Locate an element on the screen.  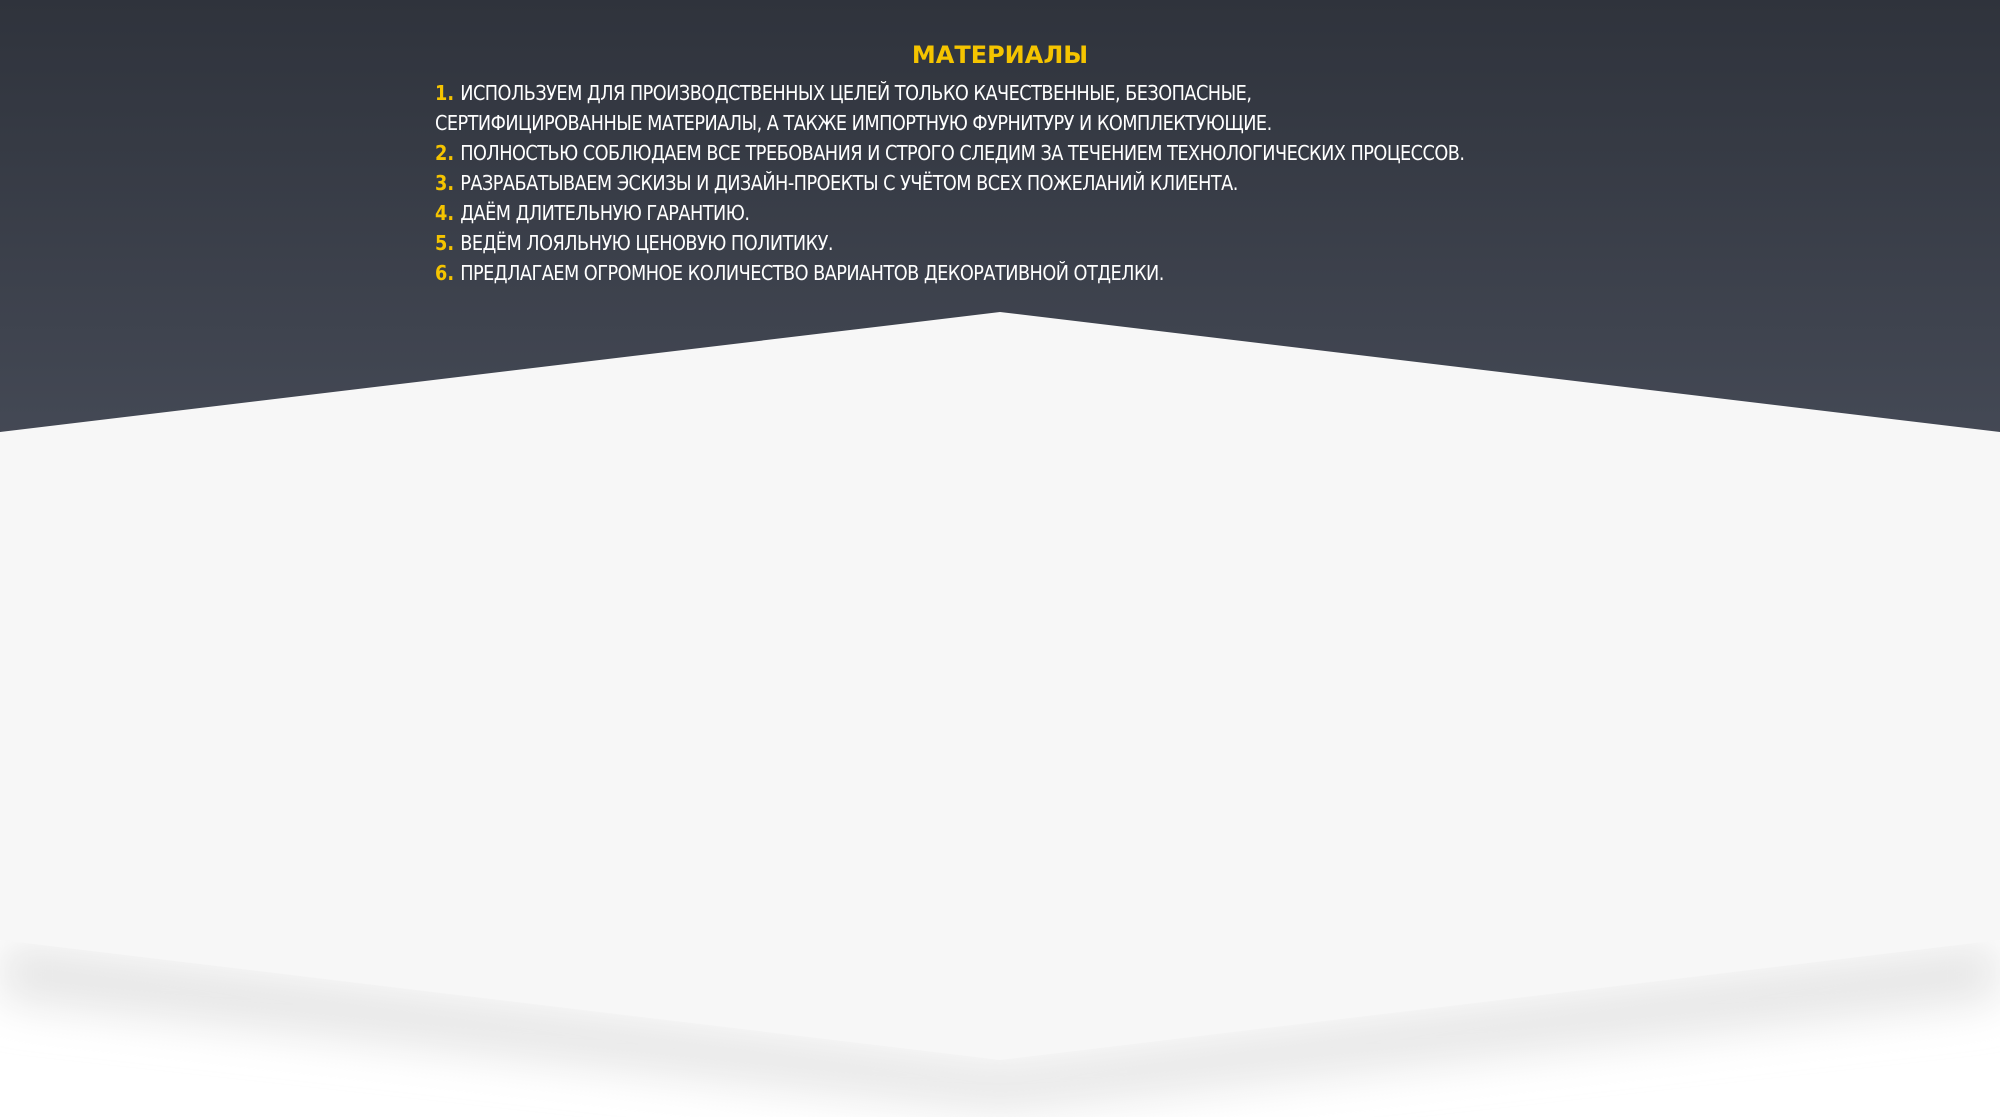
item-number: 6. is located at coordinates (445, 273).